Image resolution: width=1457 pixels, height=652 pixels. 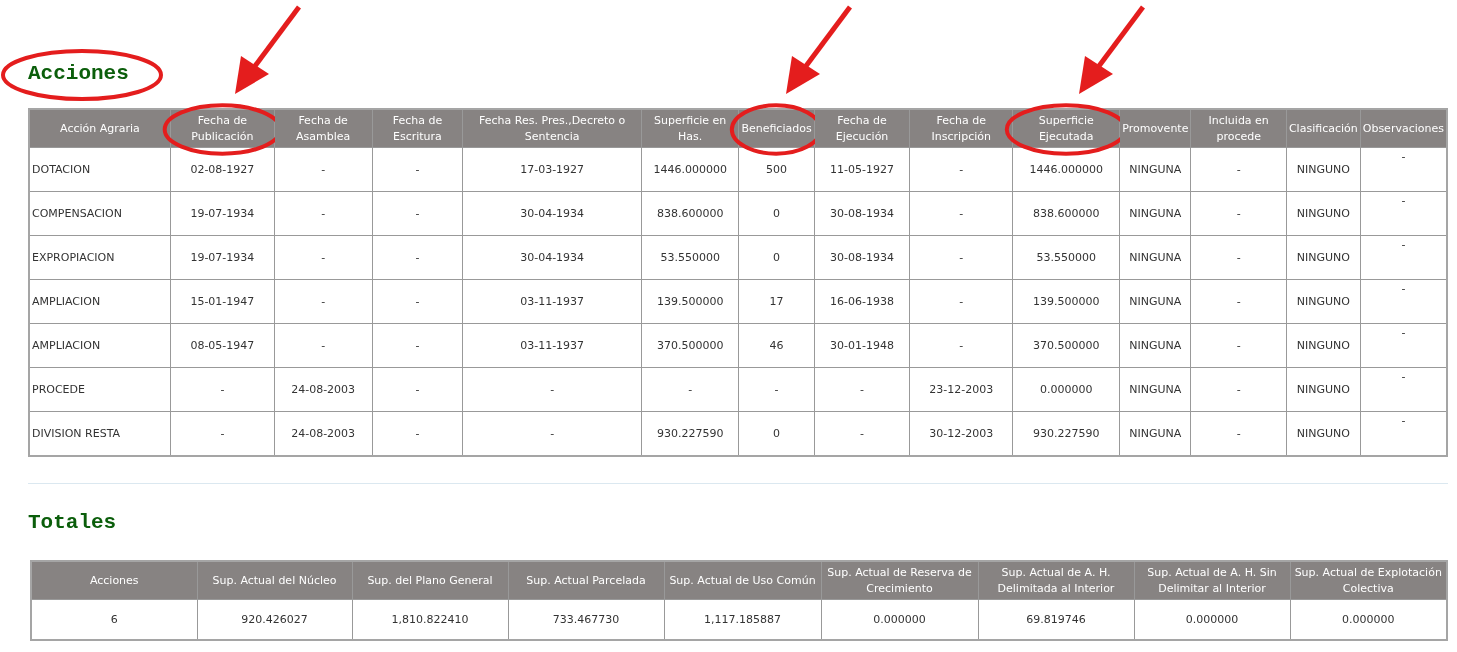 I want to click on table-cell: 6, so click(x=114, y=619).